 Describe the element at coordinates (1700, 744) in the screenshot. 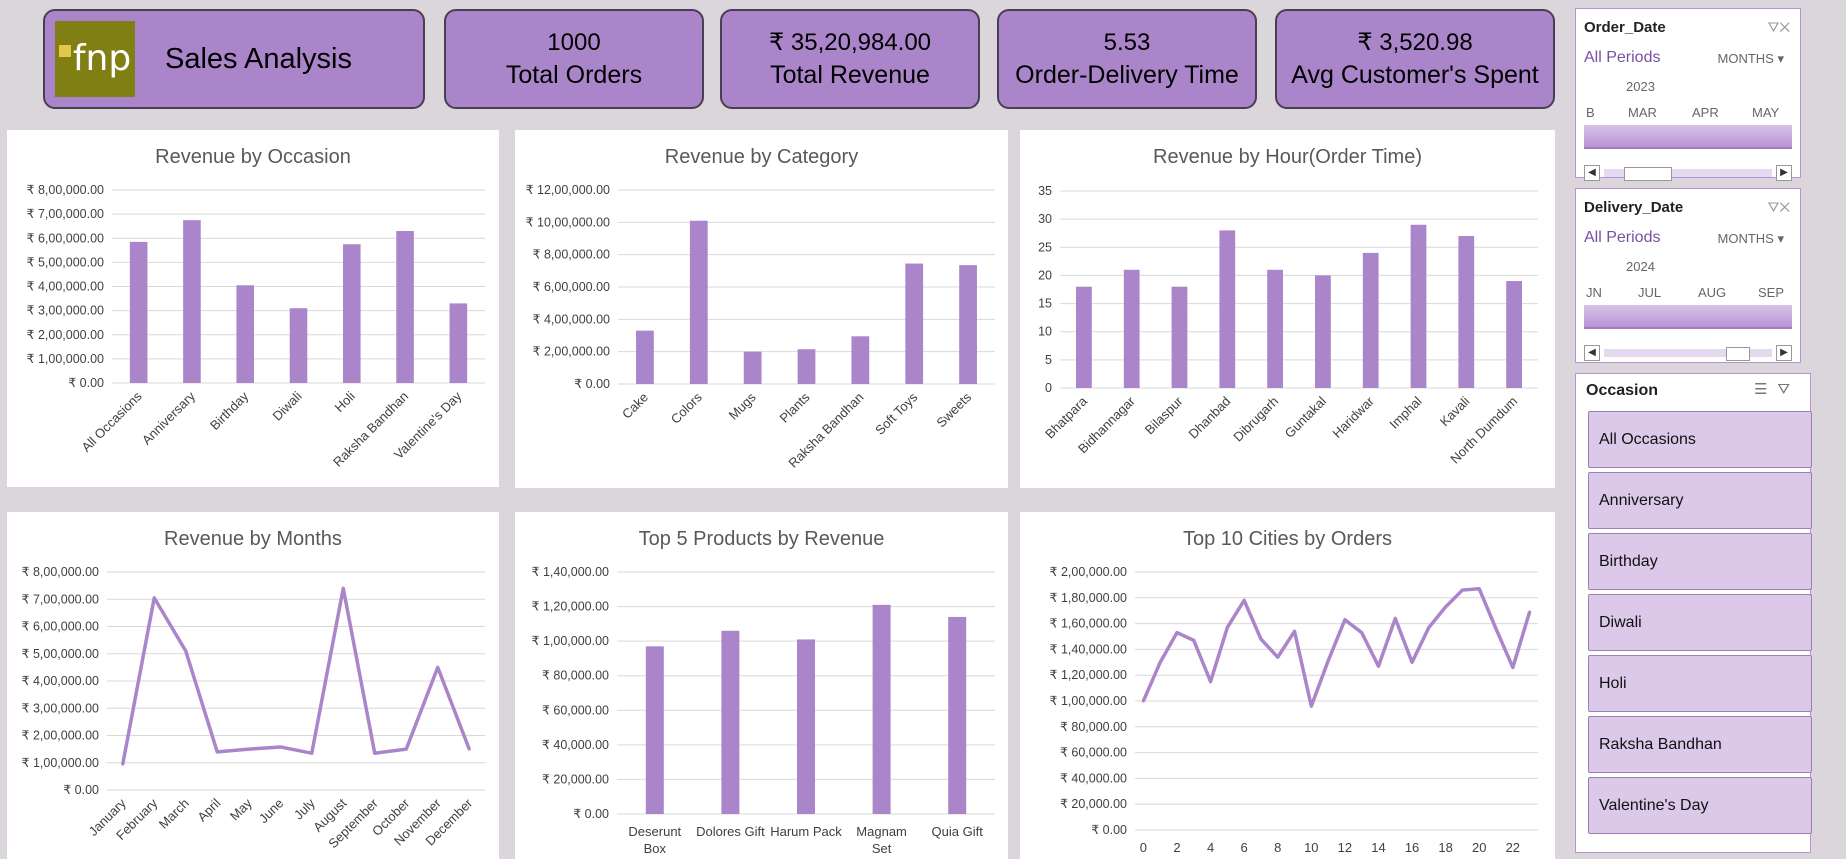

I see `occasion-item: Raksha Bandhan` at that location.